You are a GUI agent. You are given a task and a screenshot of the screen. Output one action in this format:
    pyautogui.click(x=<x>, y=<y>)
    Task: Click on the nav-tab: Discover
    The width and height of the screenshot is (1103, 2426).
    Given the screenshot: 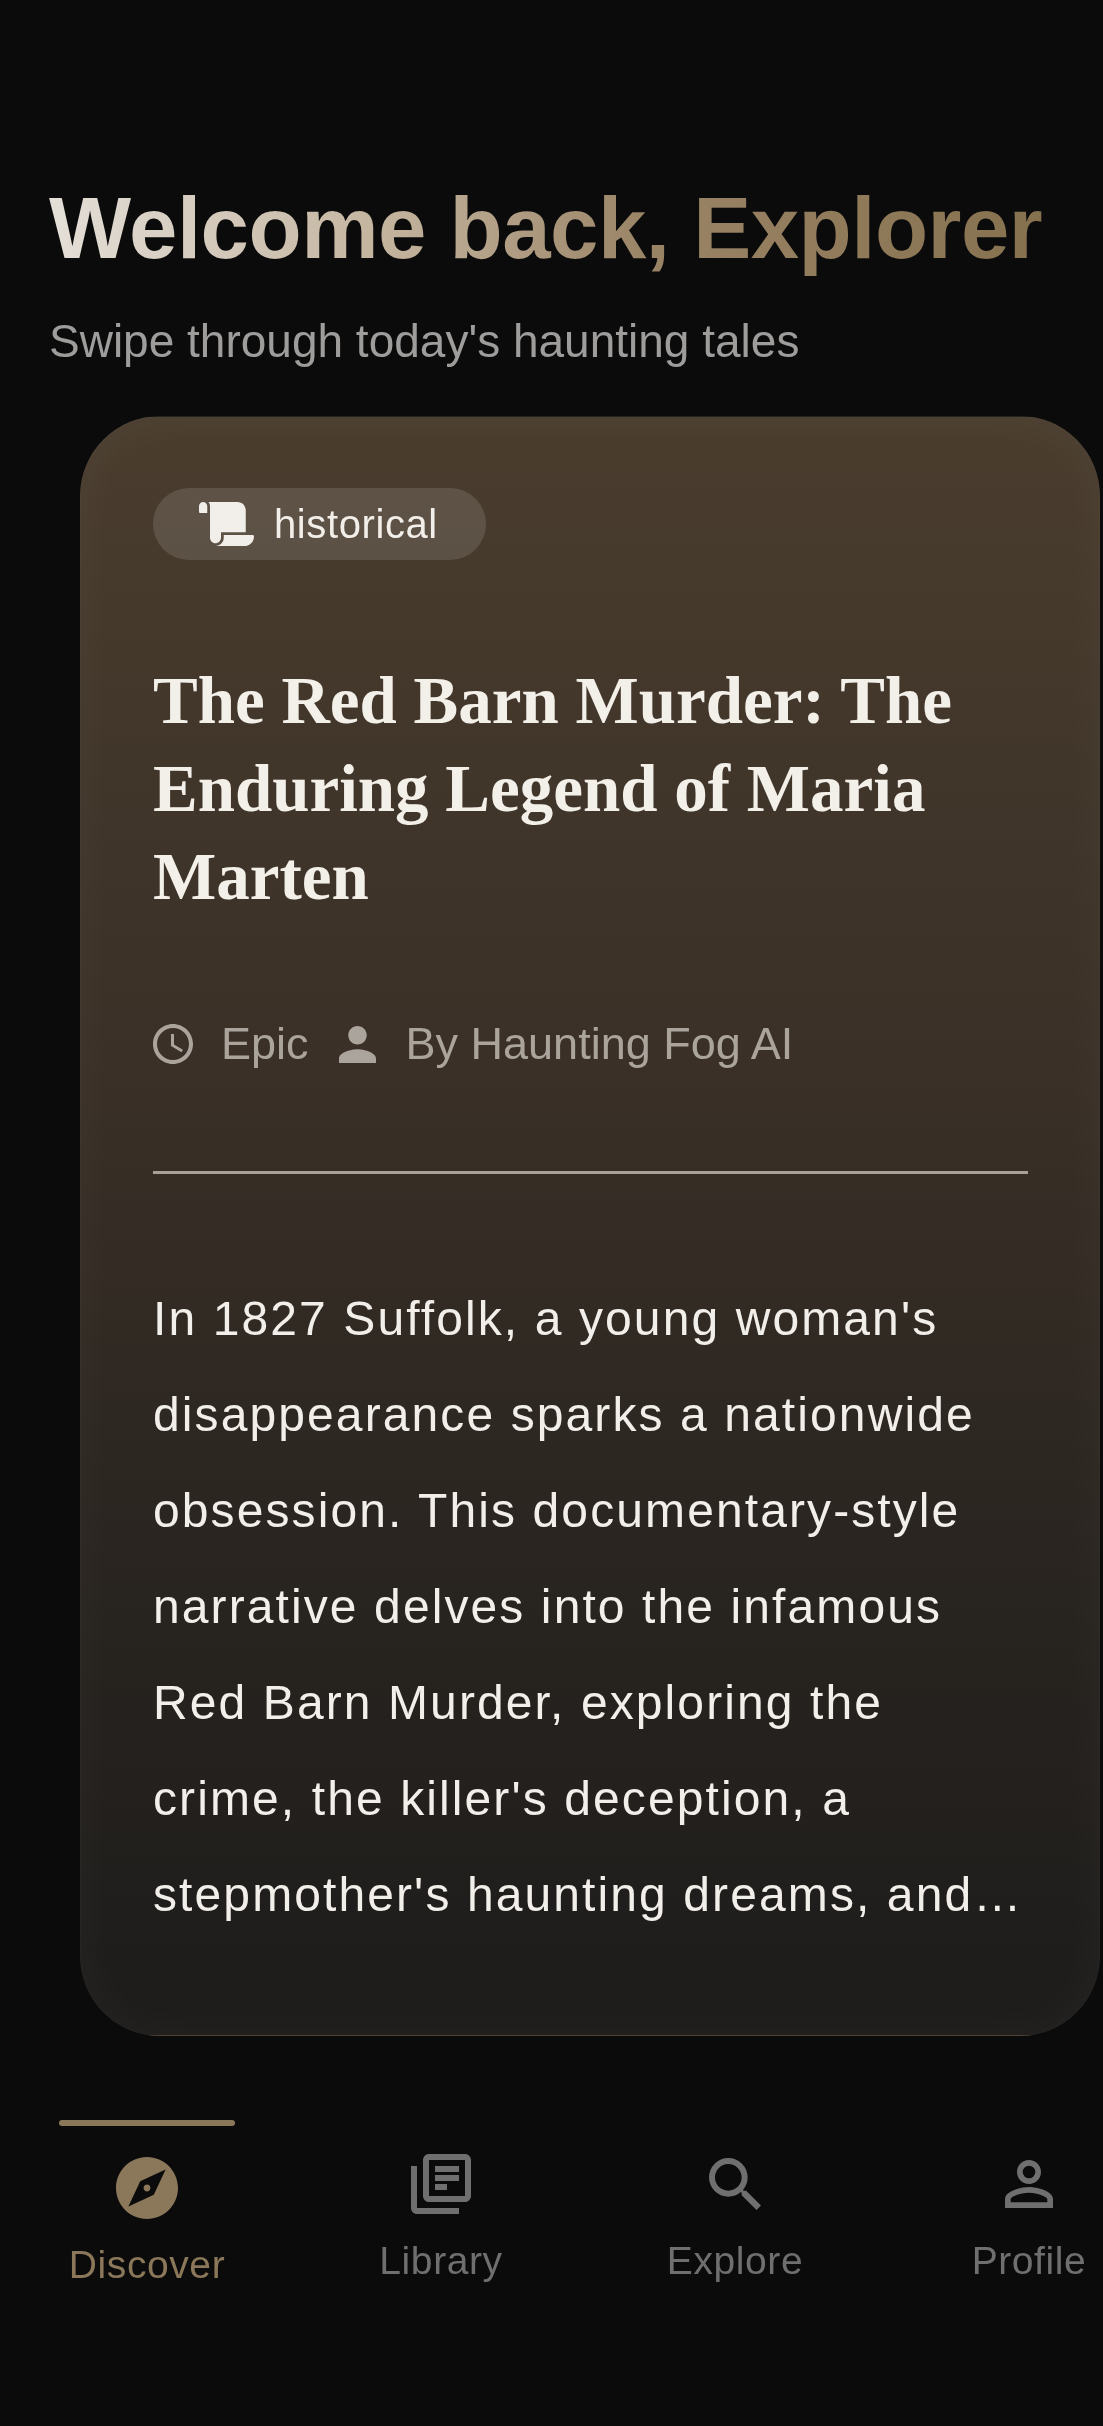 What is the action you would take?
    pyautogui.click(x=147, y=2204)
    